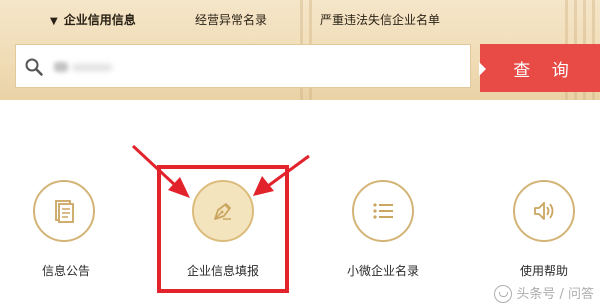 The image size is (600, 307). Describe the element at coordinates (503, 294) in the screenshot. I see `smile-logo` at that location.